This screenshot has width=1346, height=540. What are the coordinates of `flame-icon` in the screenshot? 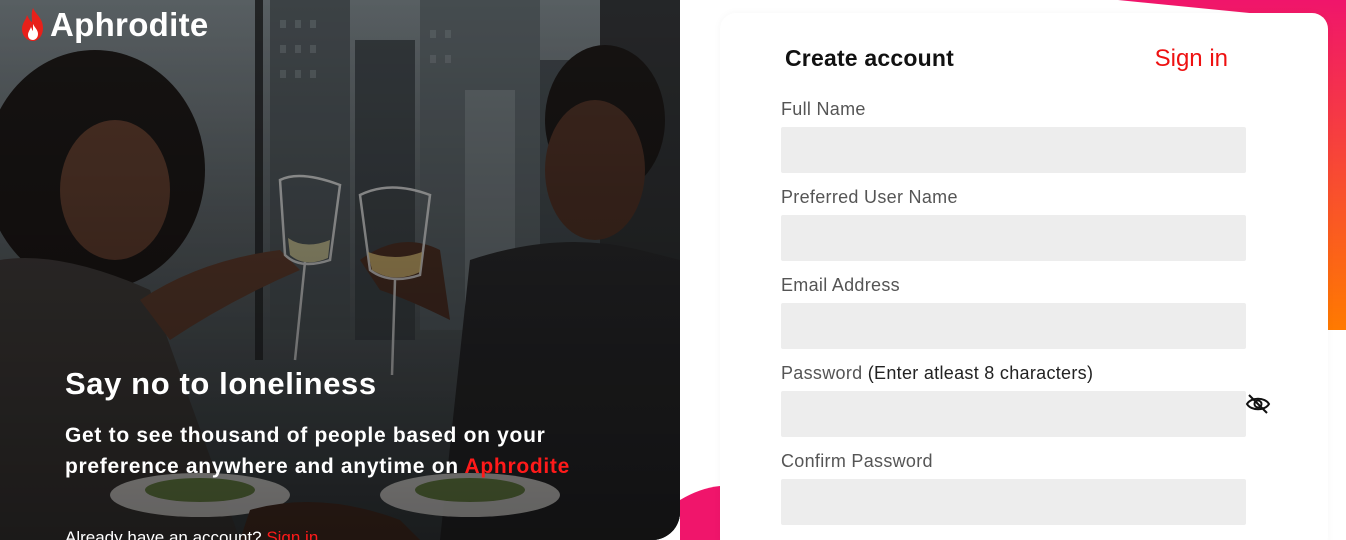 It's located at (32, 24).